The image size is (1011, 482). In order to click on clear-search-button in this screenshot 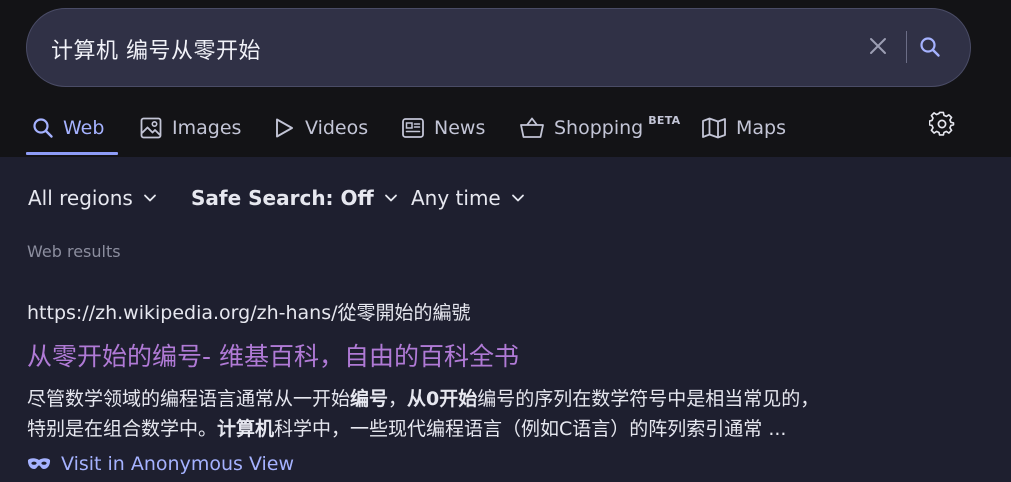, I will do `click(878, 46)`.